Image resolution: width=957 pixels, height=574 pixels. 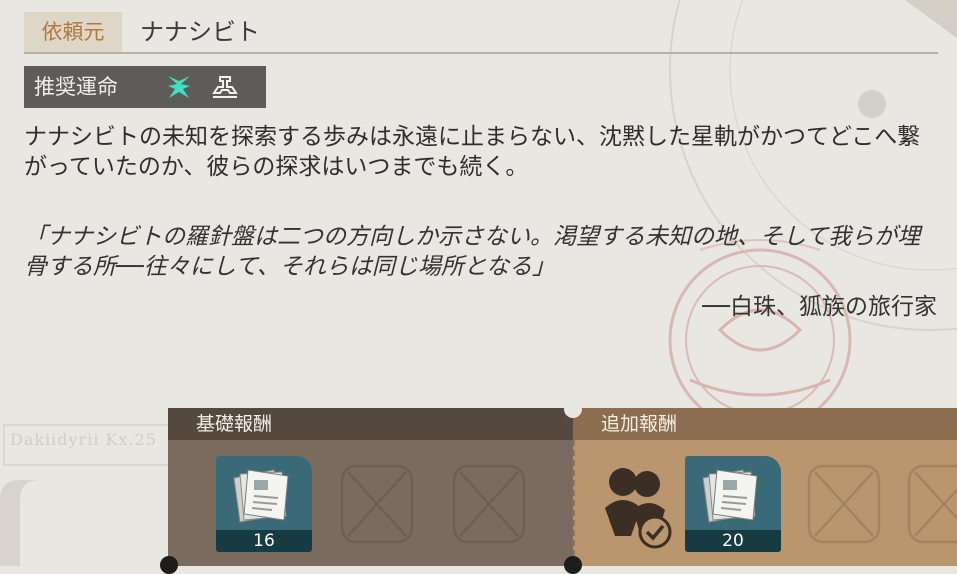 What do you see at coordinates (264, 541) in the screenshot?
I see `basic-reward-count: 16` at bounding box center [264, 541].